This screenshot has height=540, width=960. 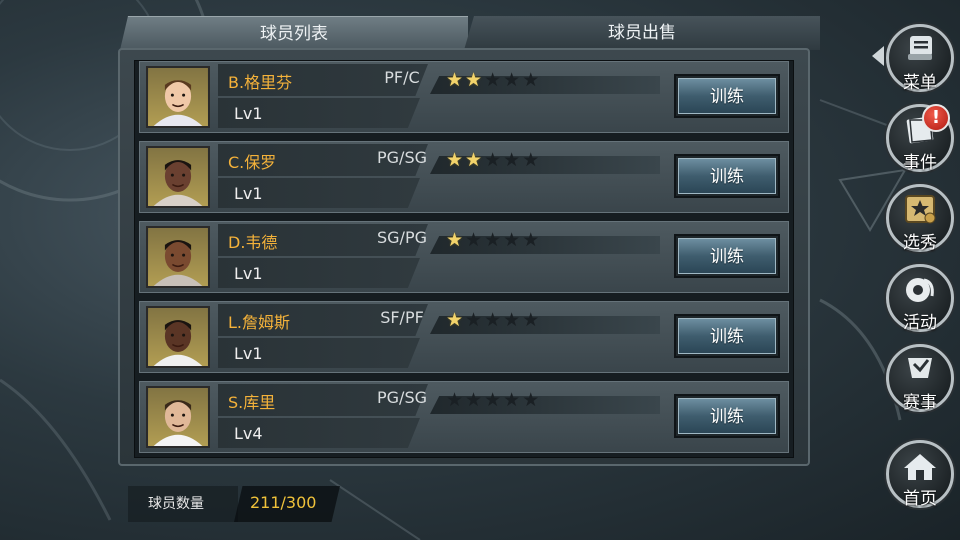 What do you see at coordinates (464, 97) in the screenshot?
I see `player-row: B.格里芬 PF/C Lv1 ★★★★★ 训练` at bounding box center [464, 97].